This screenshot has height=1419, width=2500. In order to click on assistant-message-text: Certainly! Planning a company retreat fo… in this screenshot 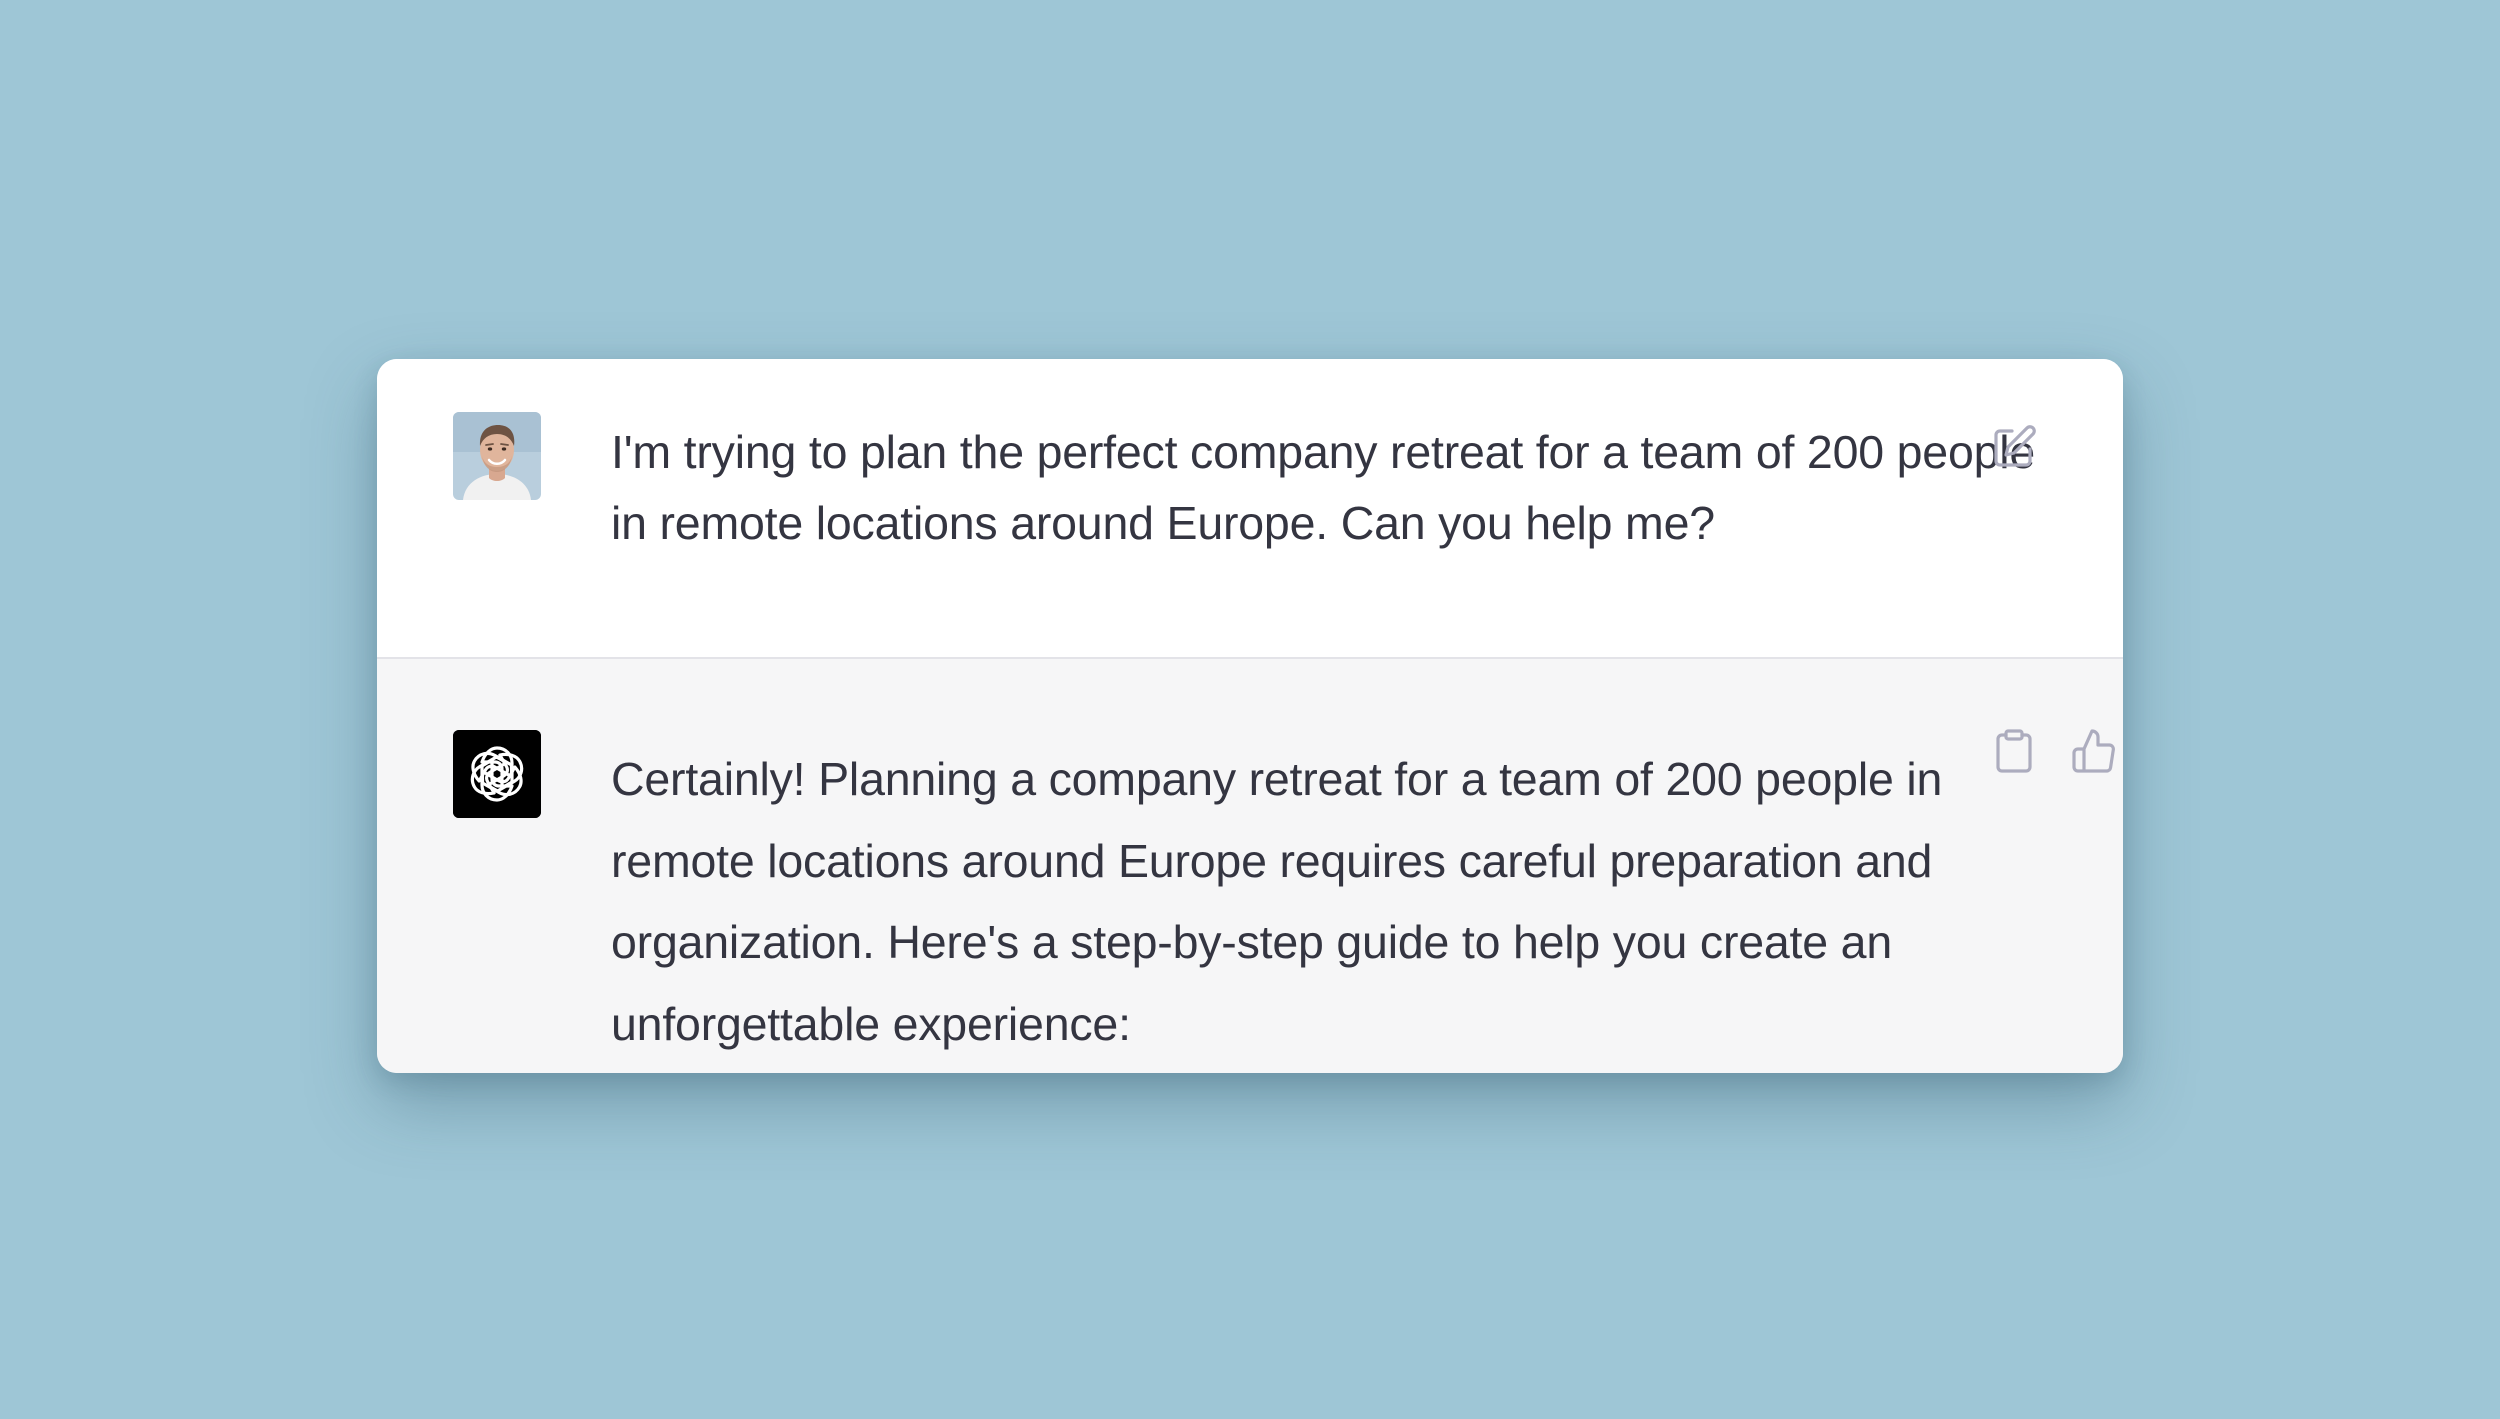, I will do `click(1277, 901)`.